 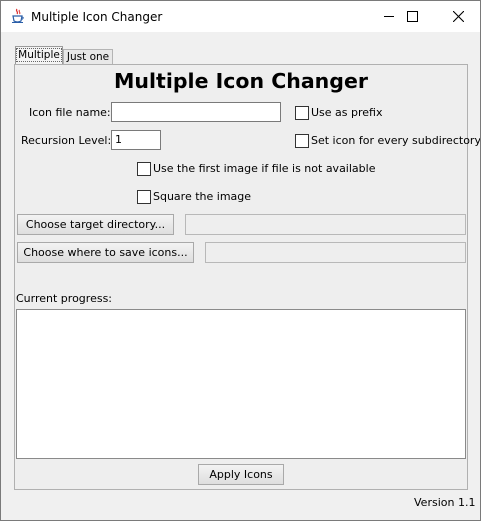 I want to click on recursion-level-label: Recursion Level:, so click(x=66, y=140).